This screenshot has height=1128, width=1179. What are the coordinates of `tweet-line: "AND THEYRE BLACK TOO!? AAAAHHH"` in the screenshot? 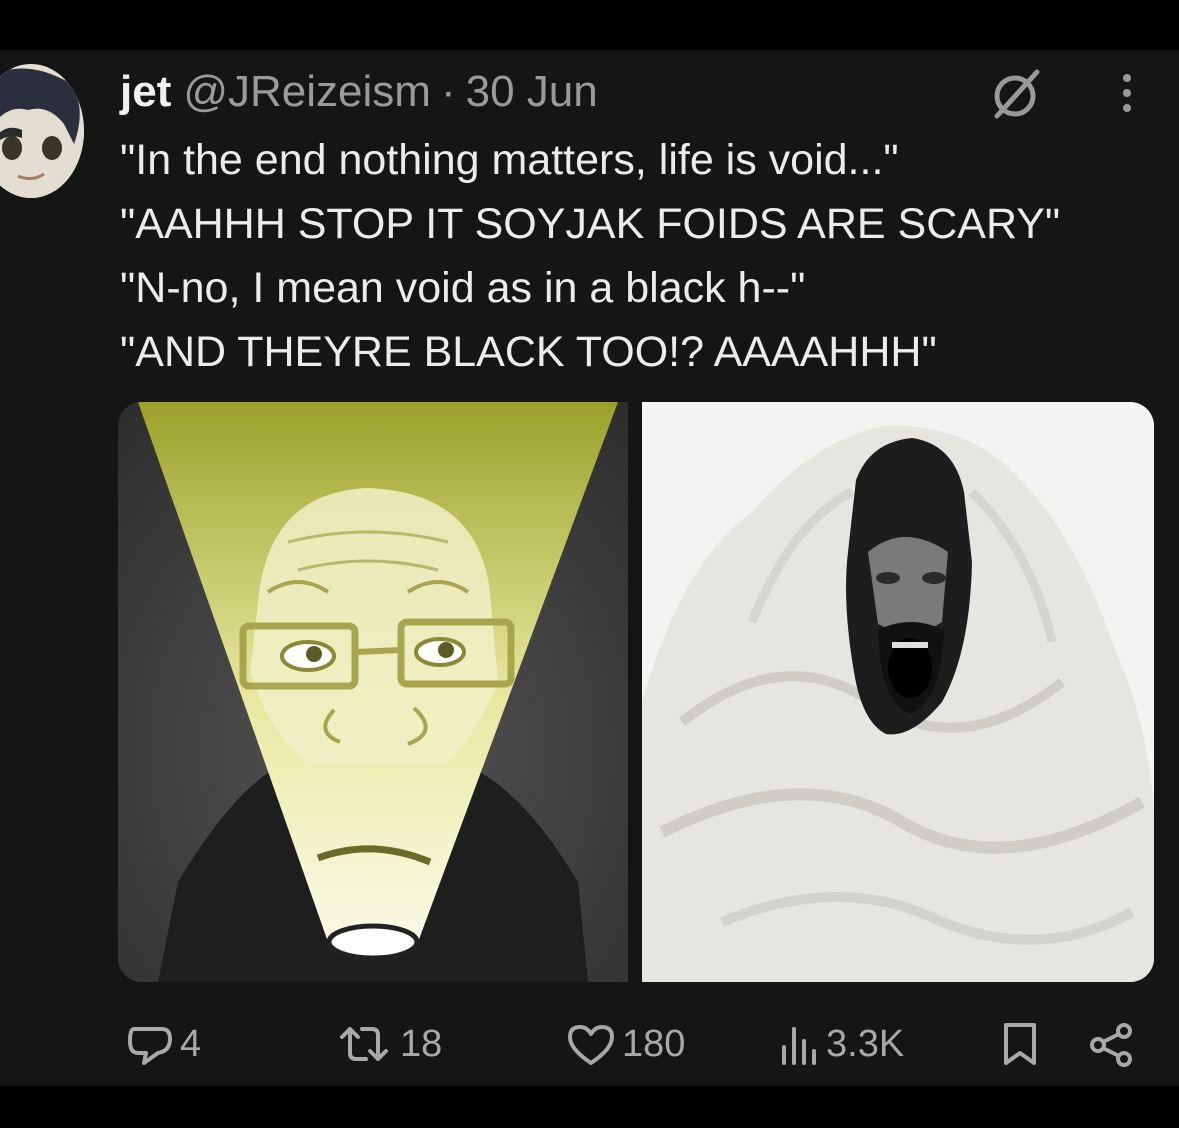 It's located at (528, 352).